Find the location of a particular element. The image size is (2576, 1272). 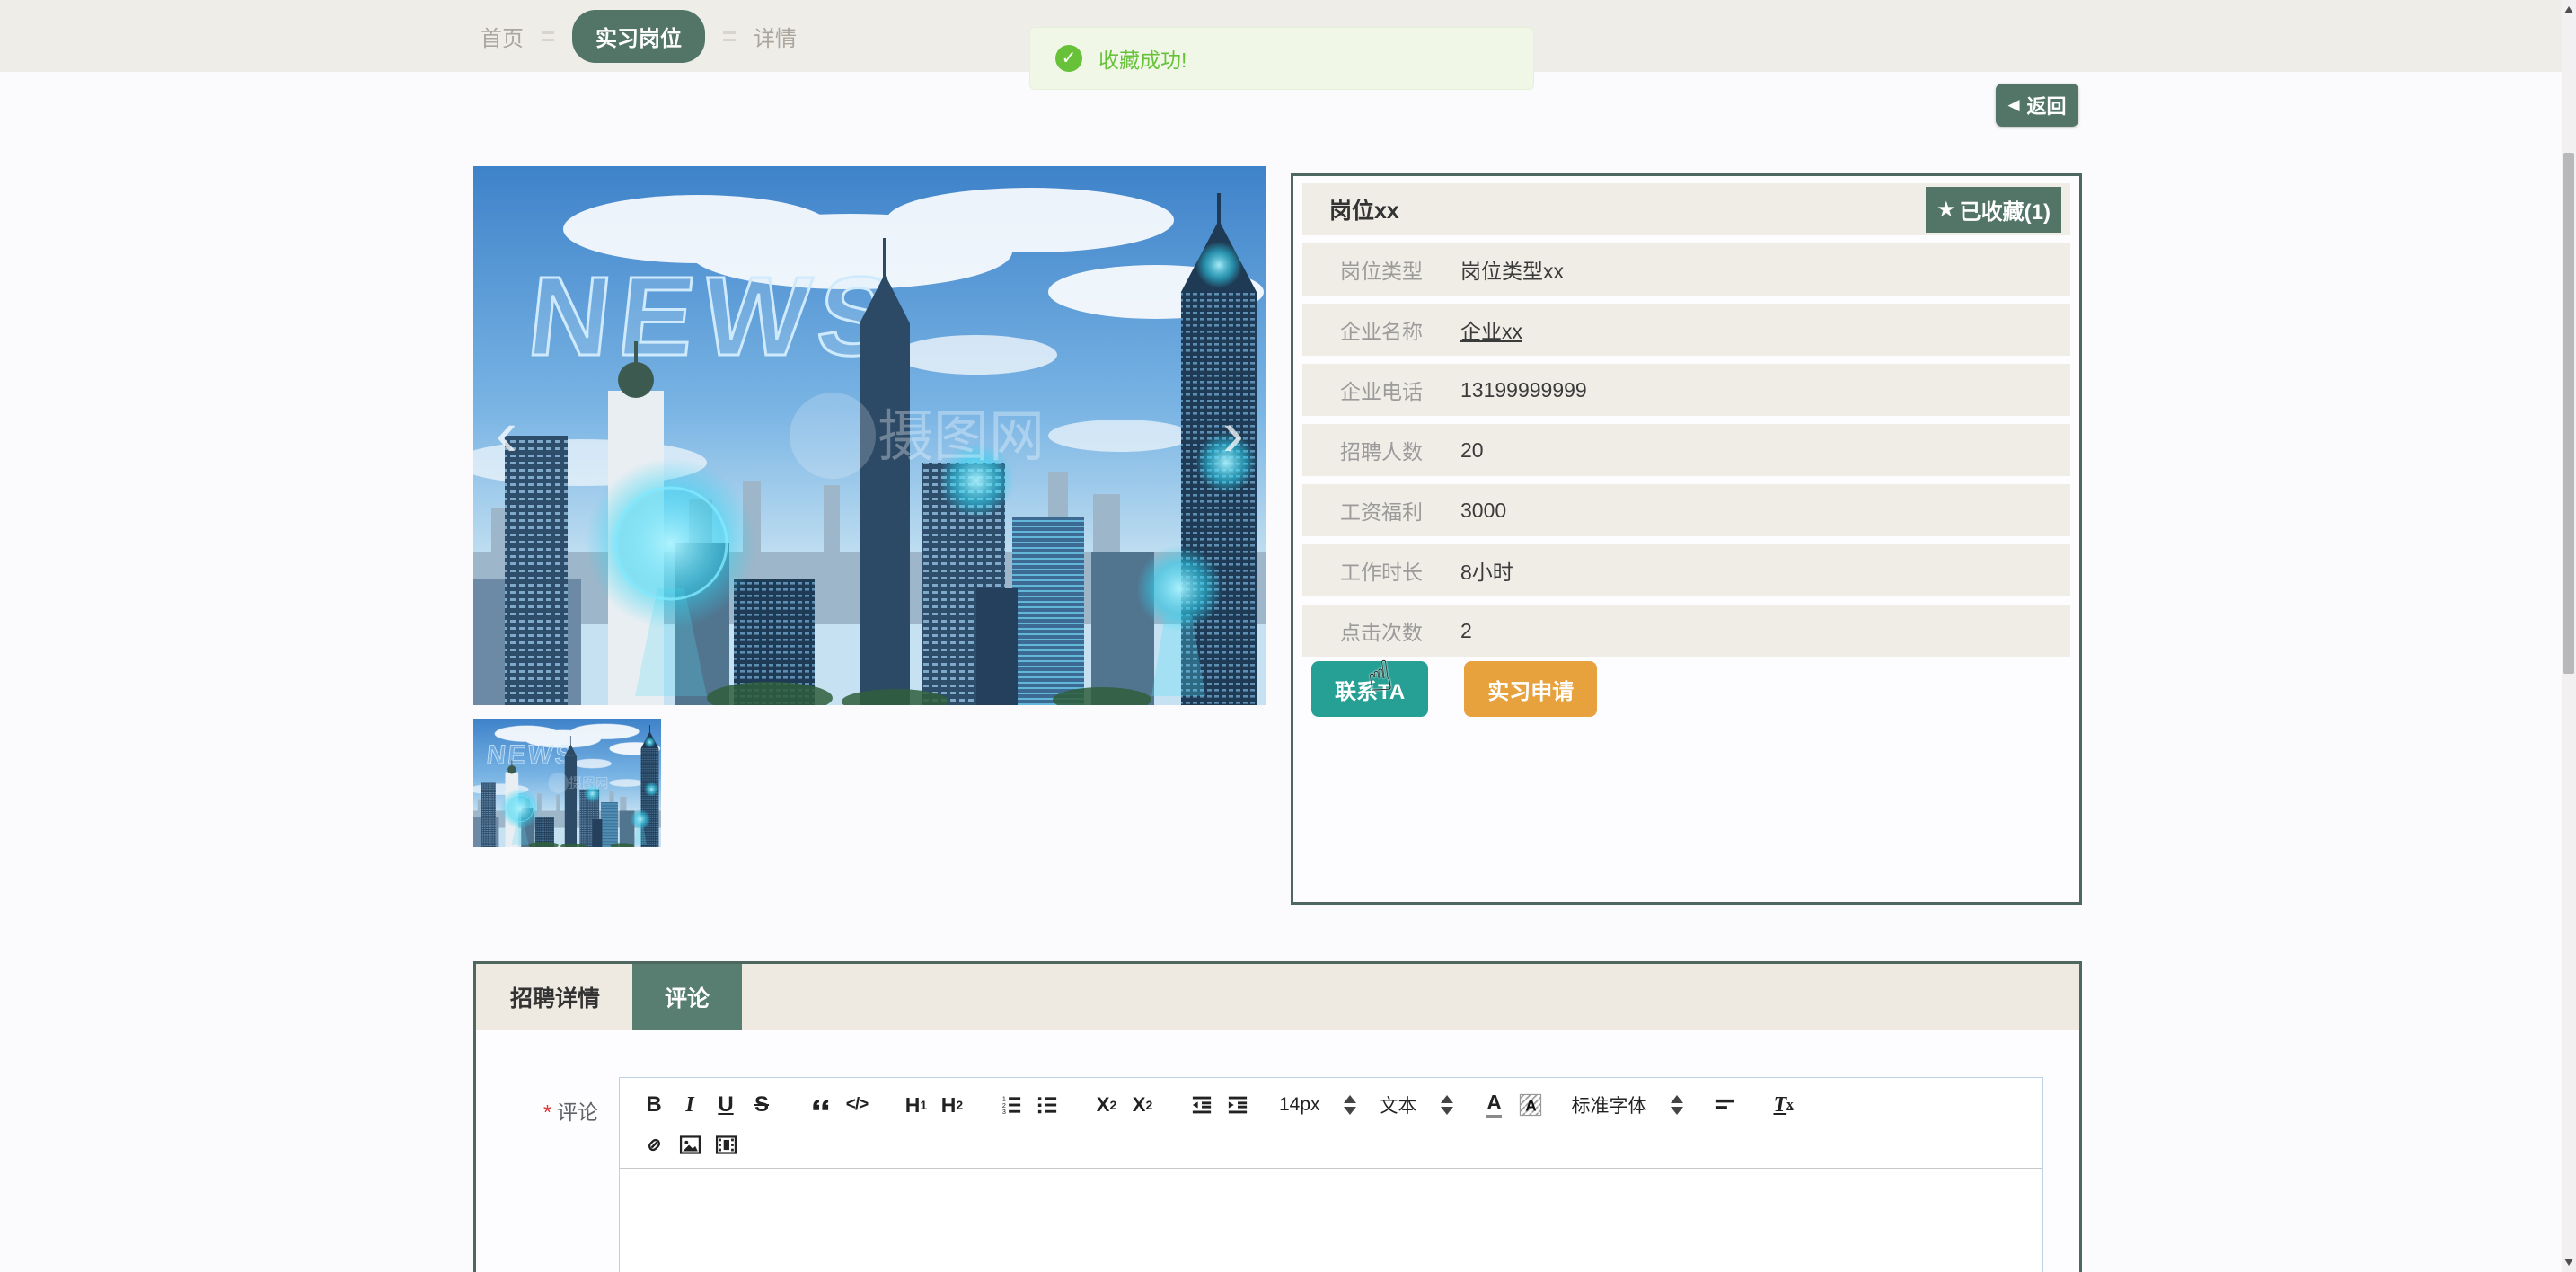

page-scrollbar is located at coordinates (2569, 636).